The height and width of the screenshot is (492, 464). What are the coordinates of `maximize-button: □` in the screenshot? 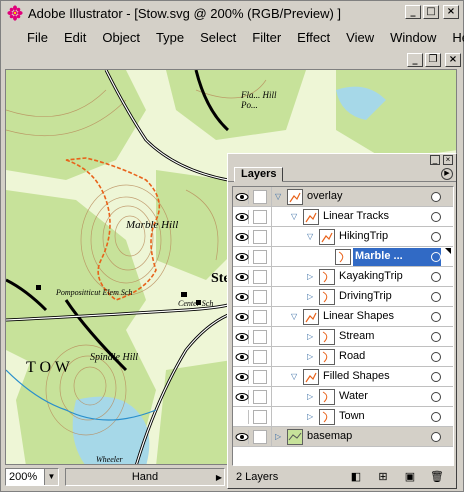 It's located at (431, 12).